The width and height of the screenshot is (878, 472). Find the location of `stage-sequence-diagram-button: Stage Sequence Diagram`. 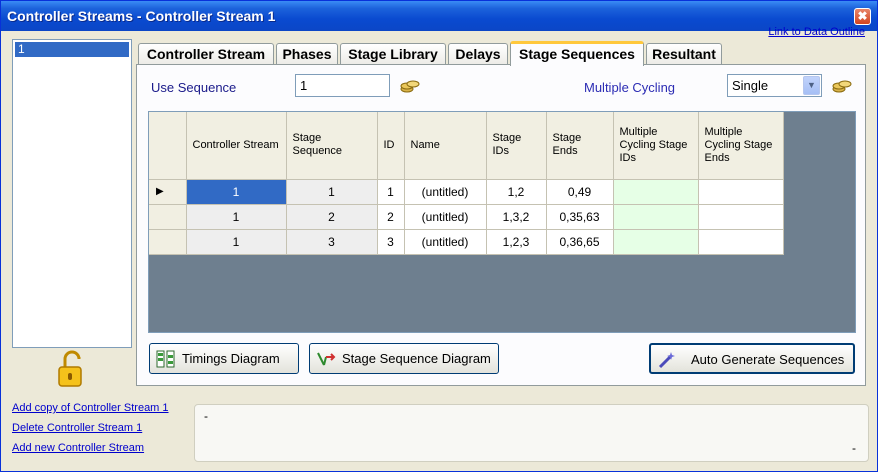

stage-sequence-diagram-button: Stage Sequence Diagram is located at coordinates (404, 358).